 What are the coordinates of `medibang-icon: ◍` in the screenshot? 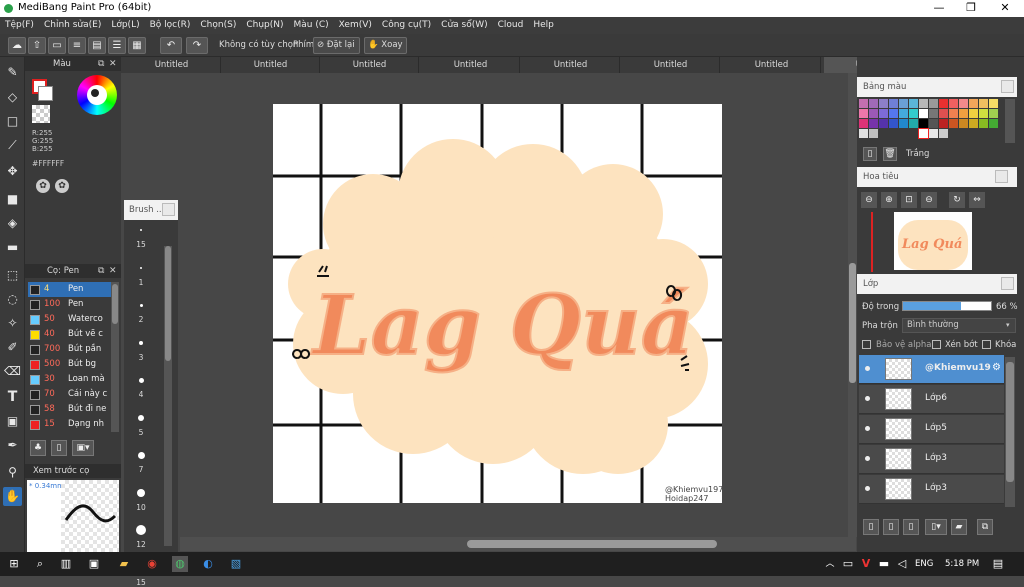 It's located at (180, 564).